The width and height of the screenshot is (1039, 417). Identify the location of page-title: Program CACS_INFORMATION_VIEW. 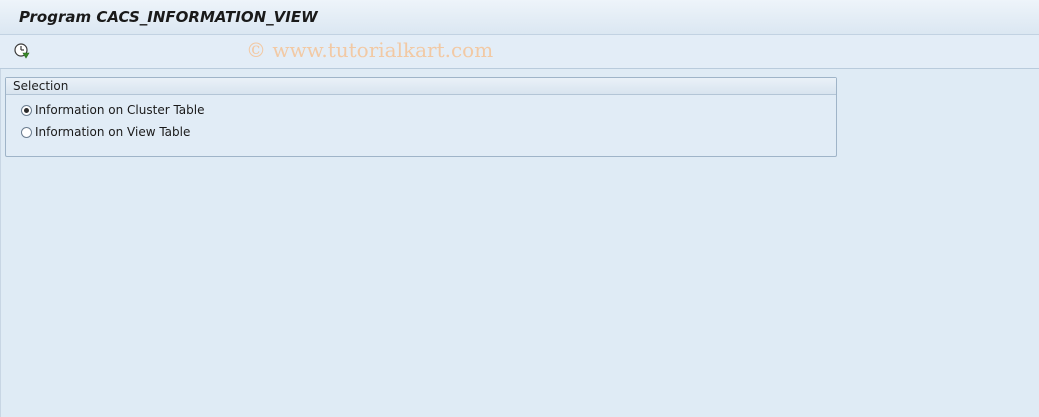
(168, 17).